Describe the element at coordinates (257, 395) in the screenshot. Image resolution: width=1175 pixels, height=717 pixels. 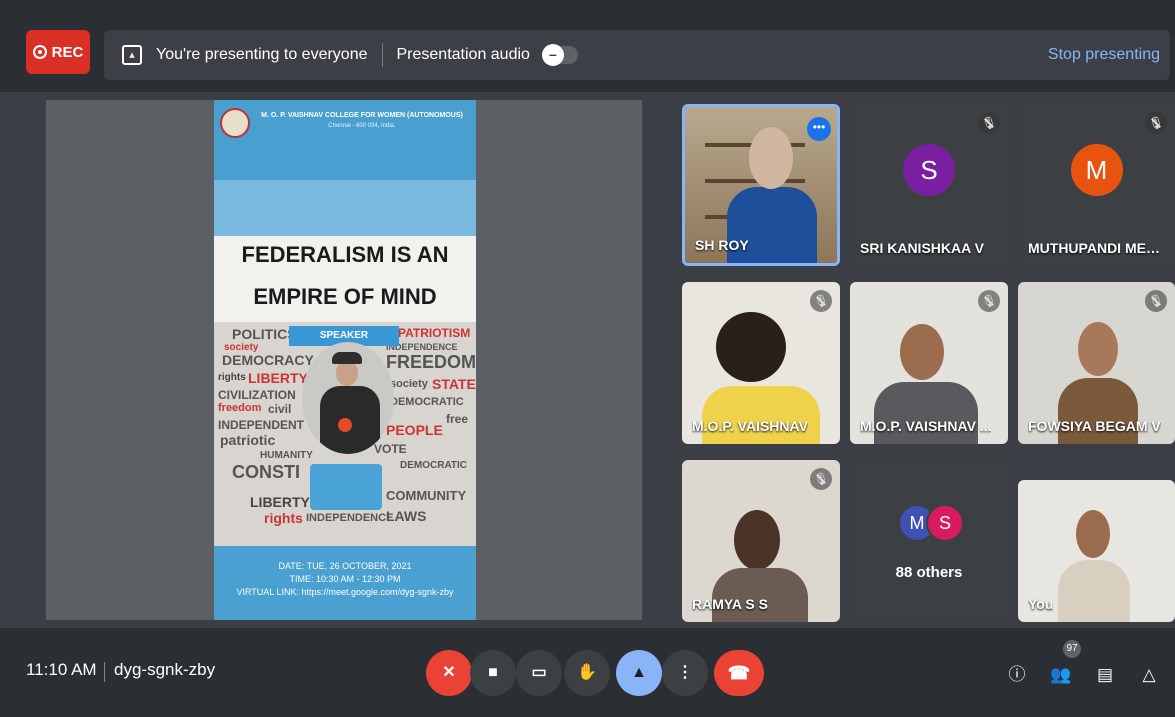
I see `cloud-word: CIVILIZATION` at that location.